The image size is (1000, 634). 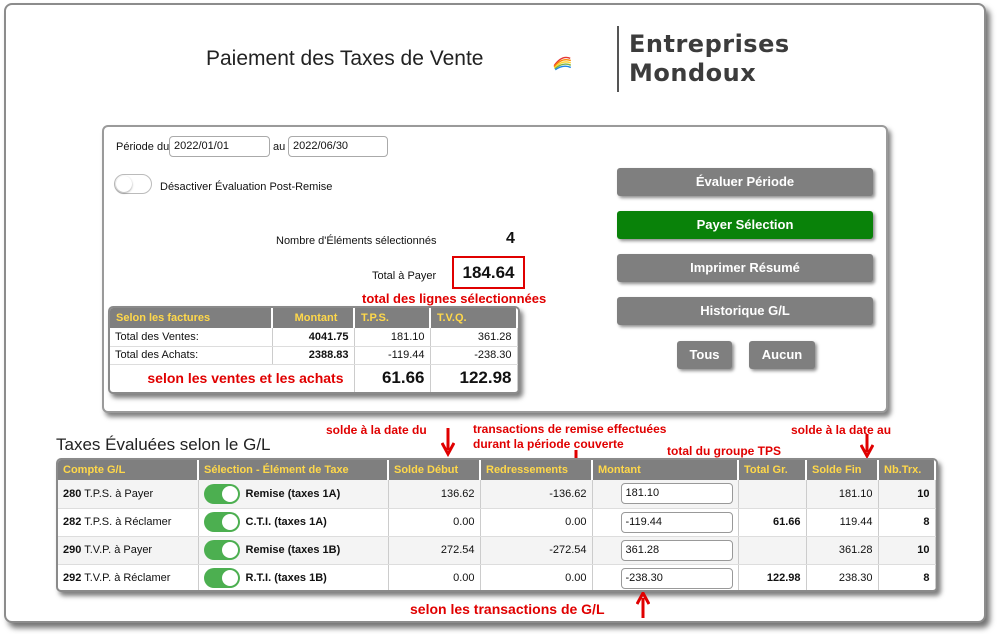 I want to click on select-all-button: Tous, so click(x=704, y=355).